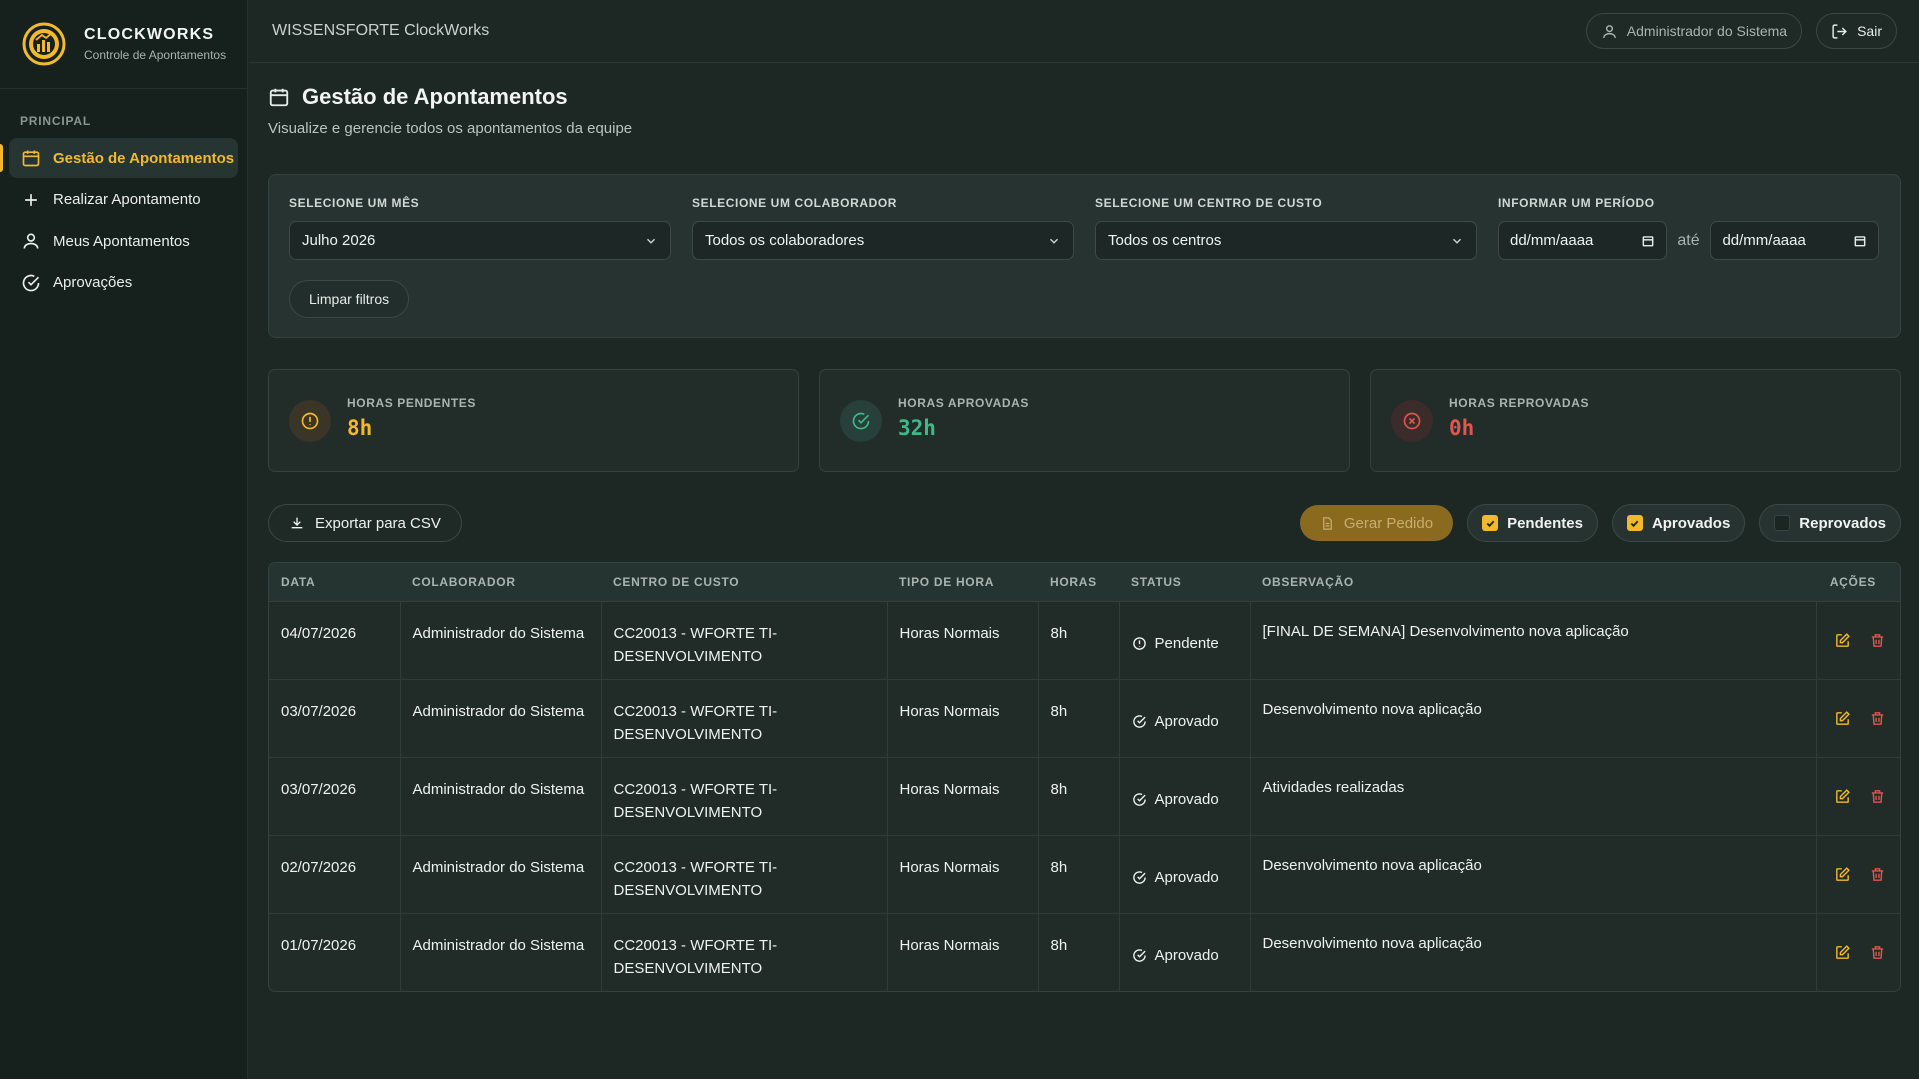  I want to click on column-header-hours: HORAS, so click(1078, 582).